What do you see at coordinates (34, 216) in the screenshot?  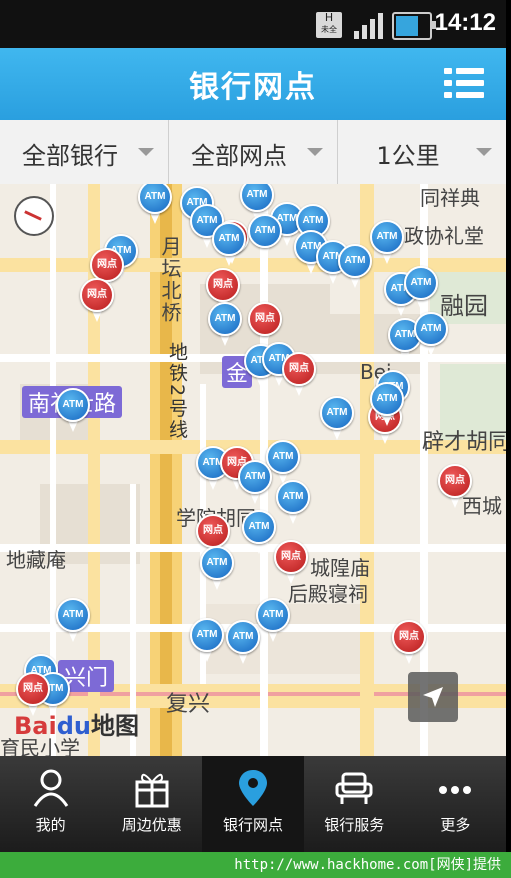 I see `compass-icon` at bounding box center [34, 216].